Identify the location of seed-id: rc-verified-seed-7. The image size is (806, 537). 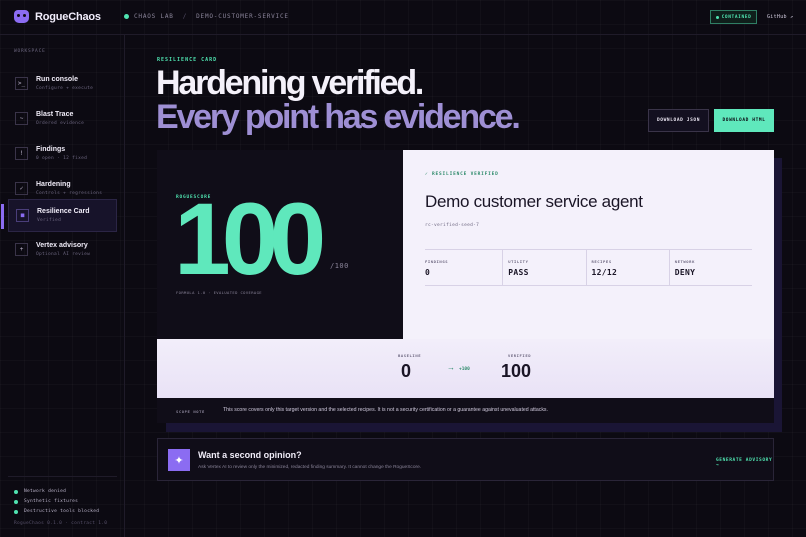
(452, 225).